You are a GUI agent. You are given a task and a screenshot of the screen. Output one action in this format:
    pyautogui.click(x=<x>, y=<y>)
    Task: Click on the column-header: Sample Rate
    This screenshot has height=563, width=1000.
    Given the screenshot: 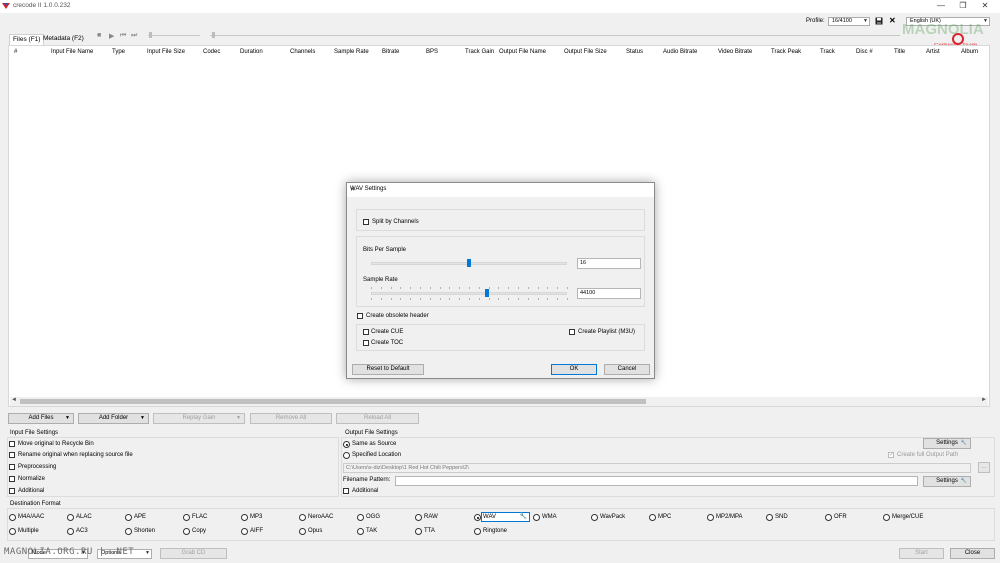 What is the action you would take?
    pyautogui.click(x=351, y=52)
    